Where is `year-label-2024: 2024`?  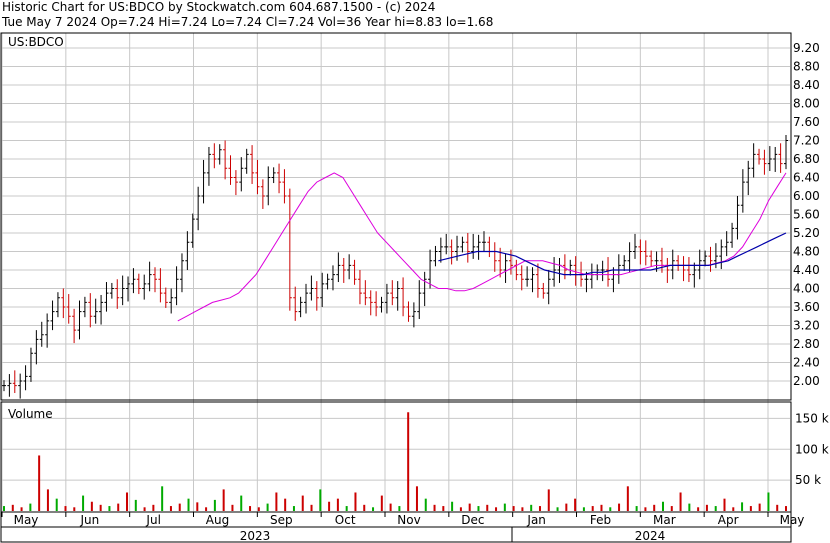 year-label-2024: 2024 is located at coordinates (650, 536).